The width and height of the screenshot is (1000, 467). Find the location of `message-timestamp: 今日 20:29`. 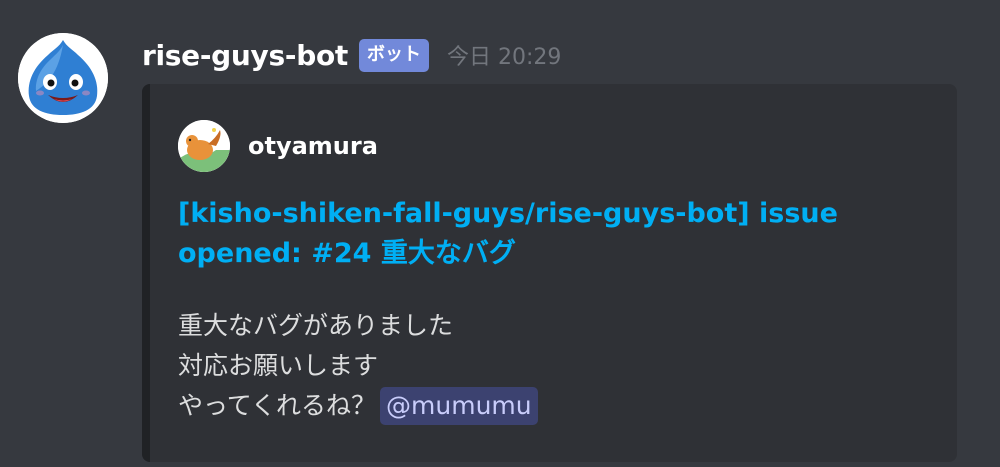

message-timestamp: 今日 20:29 is located at coordinates (504, 55).